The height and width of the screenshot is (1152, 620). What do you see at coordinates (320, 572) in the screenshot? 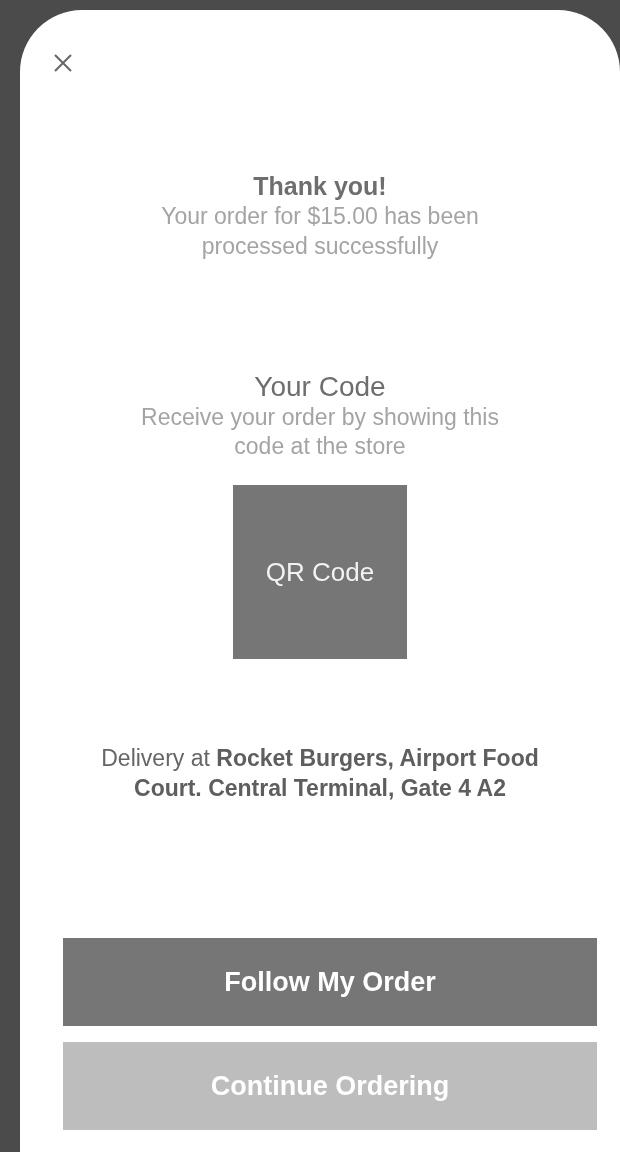
I see `qr-code-label: QR Code` at bounding box center [320, 572].